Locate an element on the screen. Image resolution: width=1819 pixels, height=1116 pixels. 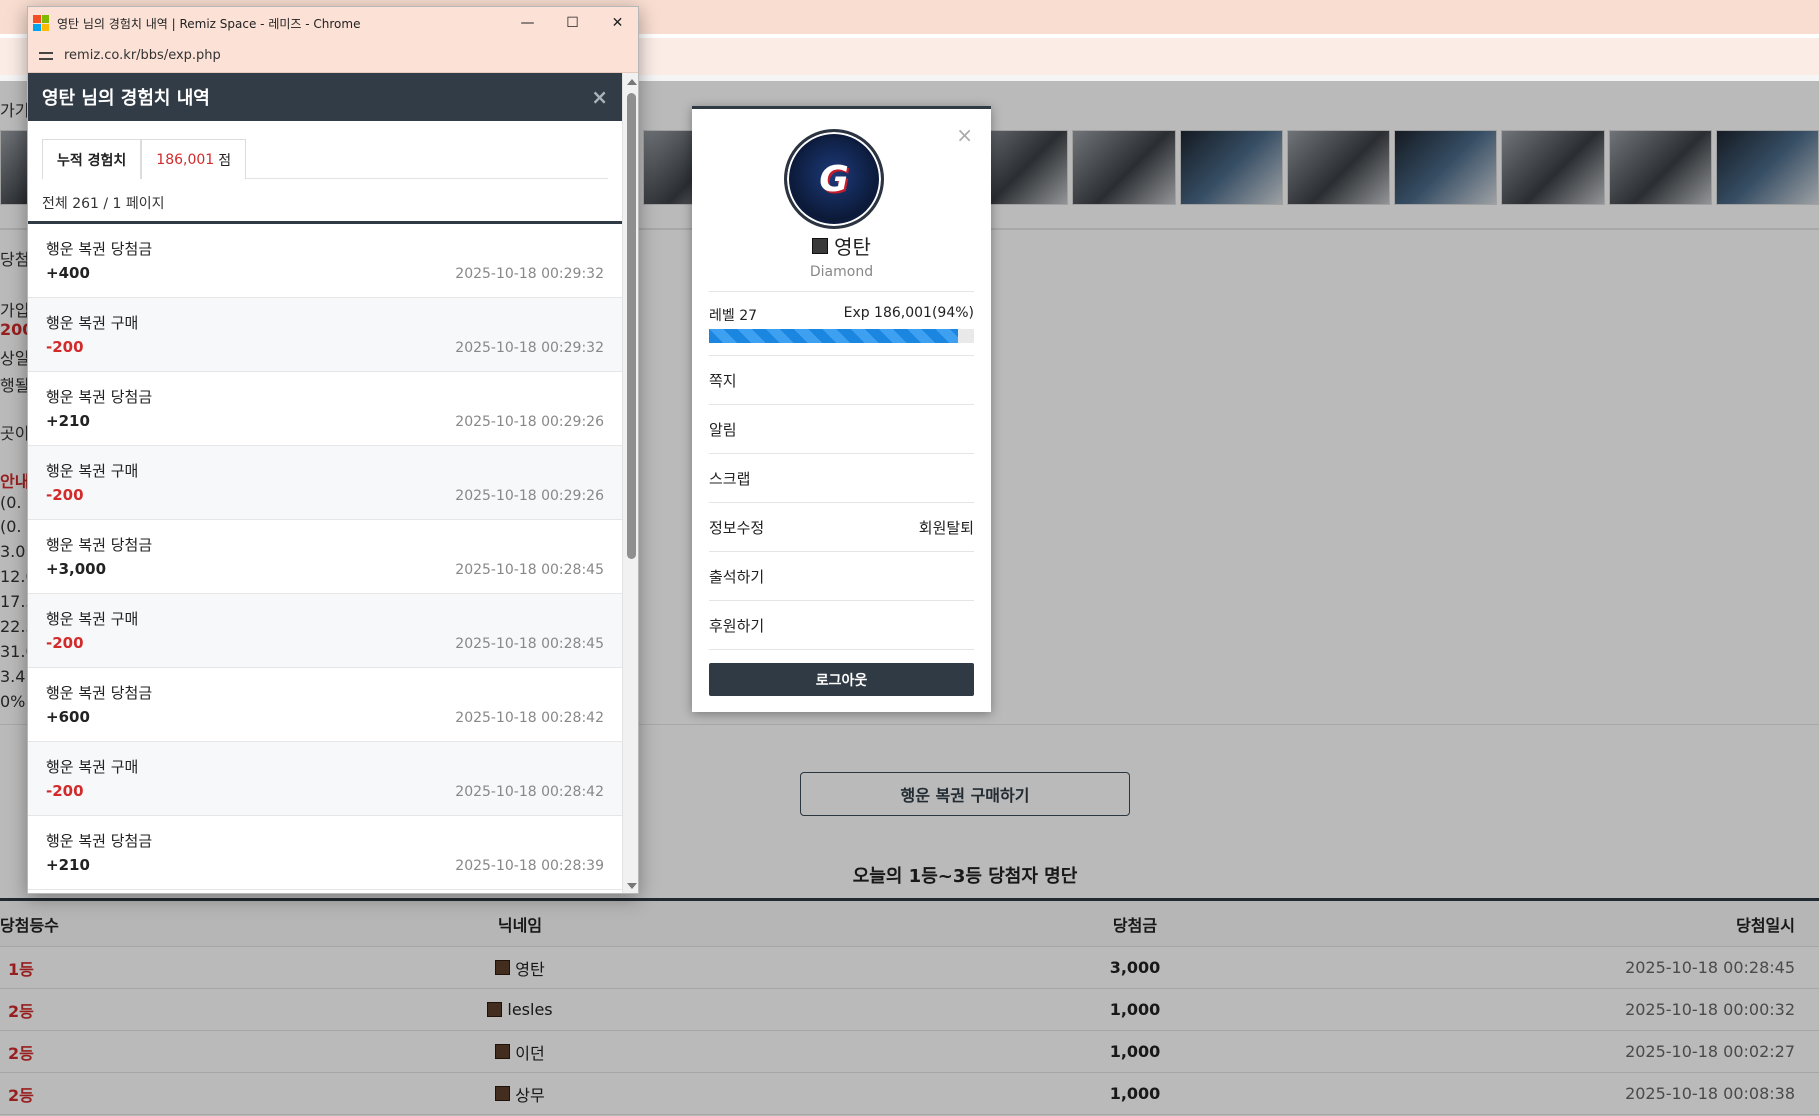
avatar: G is located at coordinates (834, 179).